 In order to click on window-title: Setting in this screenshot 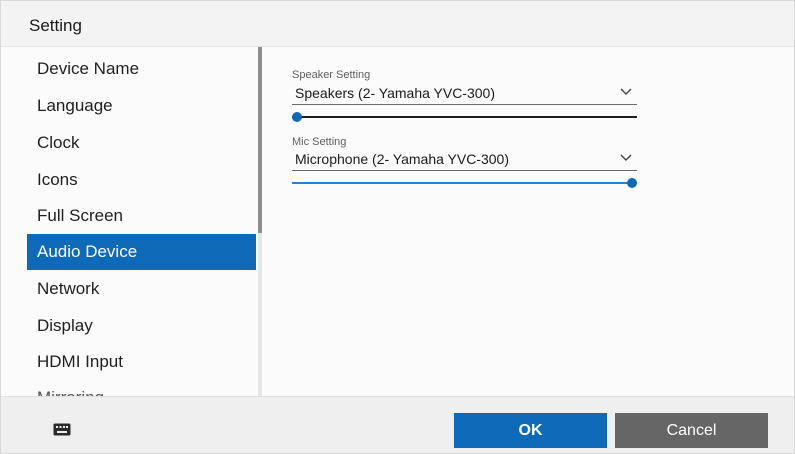, I will do `click(55, 25)`.